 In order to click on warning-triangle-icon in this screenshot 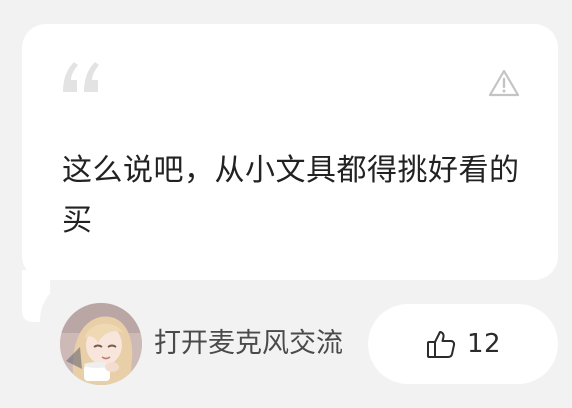, I will do `click(504, 83)`.